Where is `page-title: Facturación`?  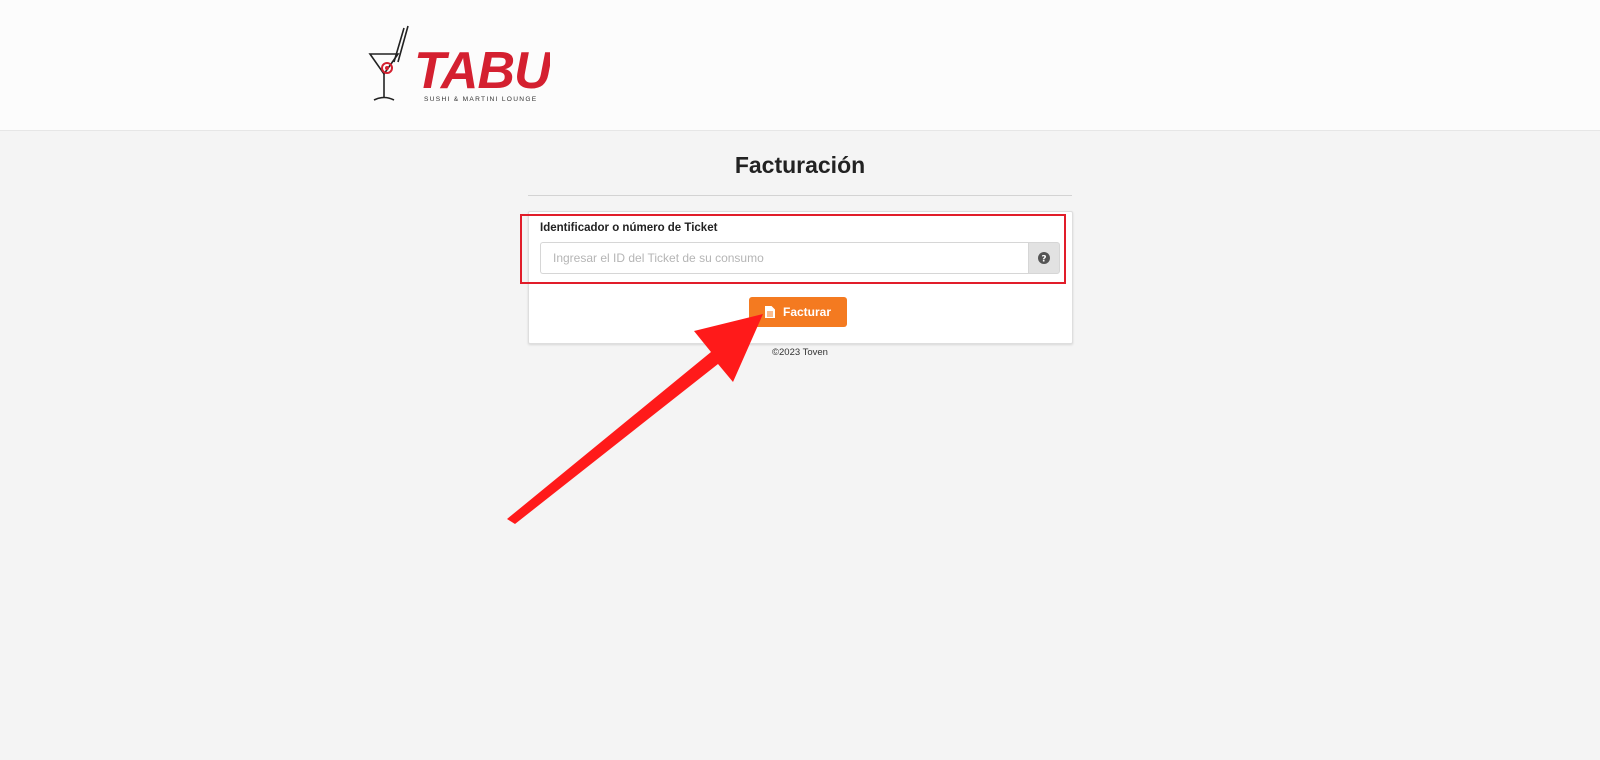 page-title: Facturación is located at coordinates (800, 165).